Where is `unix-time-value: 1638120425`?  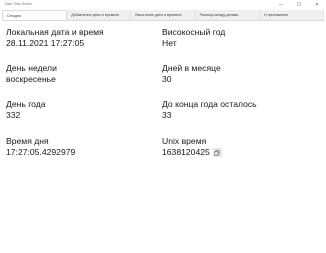 unix-time-value: 1638120425 is located at coordinates (186, 152).